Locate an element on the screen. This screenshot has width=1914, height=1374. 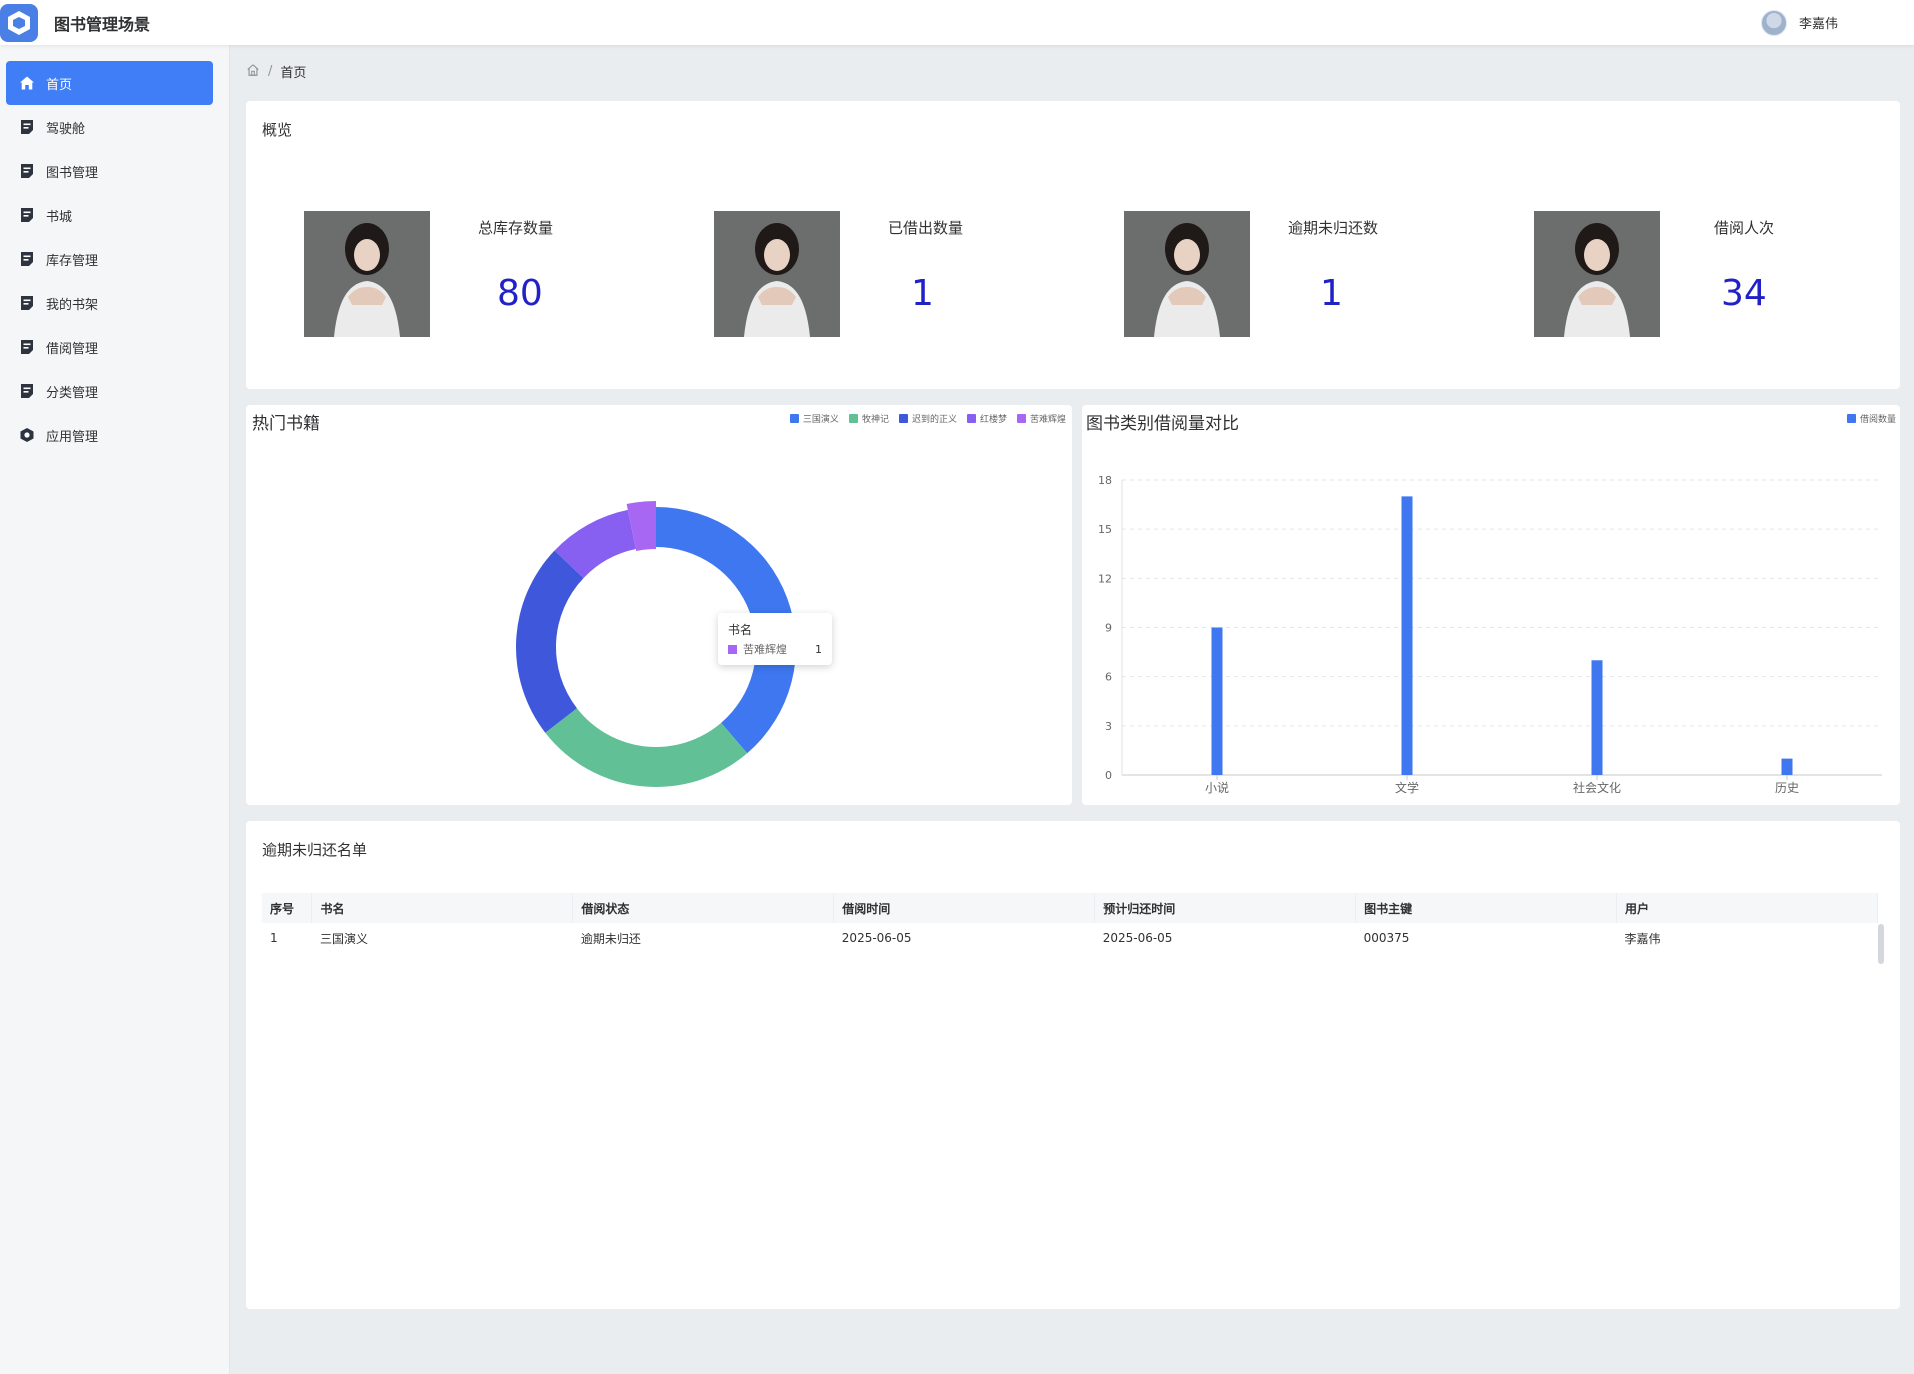
sidebar-item-label: 我的书架 is located at coordinates (72, 305).